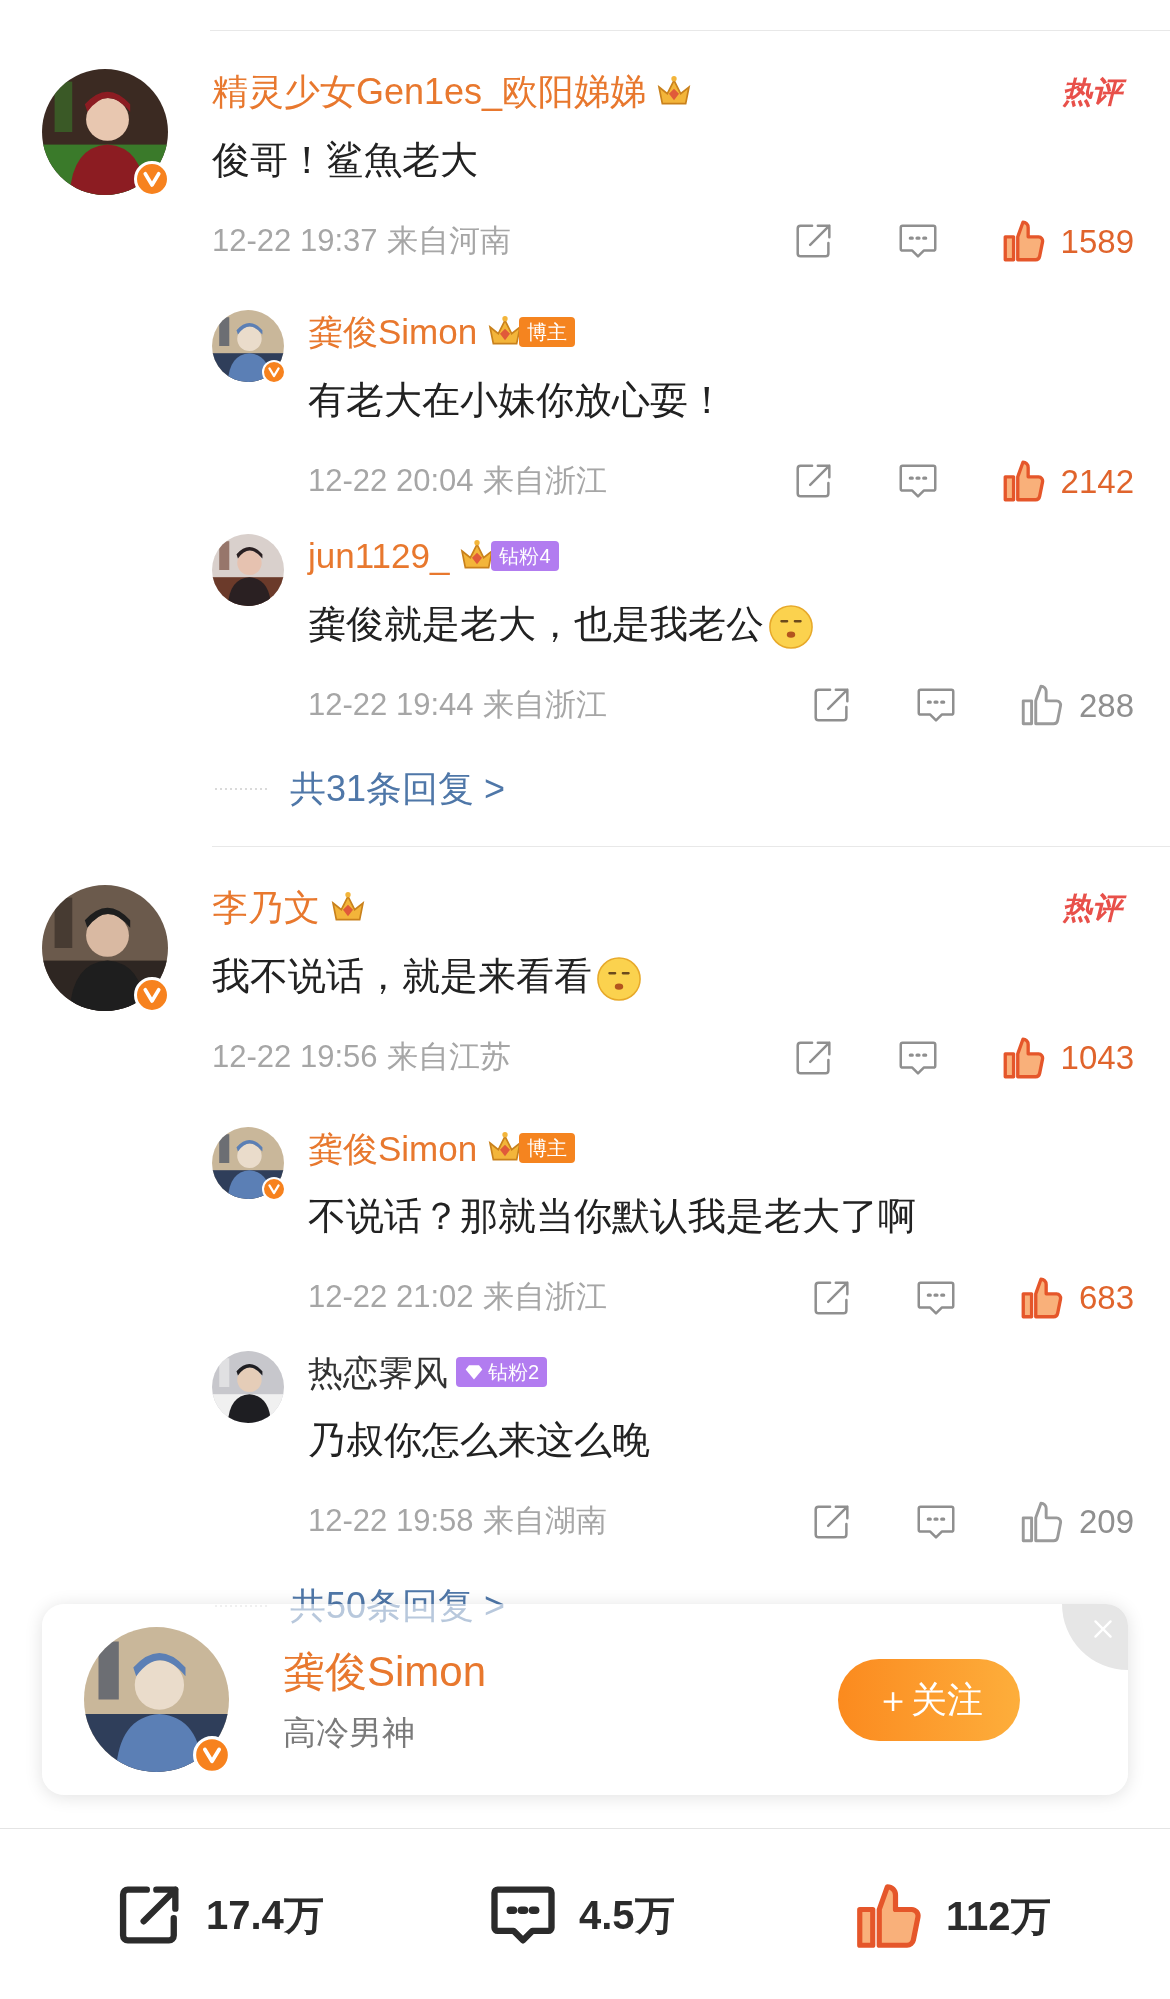  I want to click on user-bio: 高冷男神, so click(349, 1733).